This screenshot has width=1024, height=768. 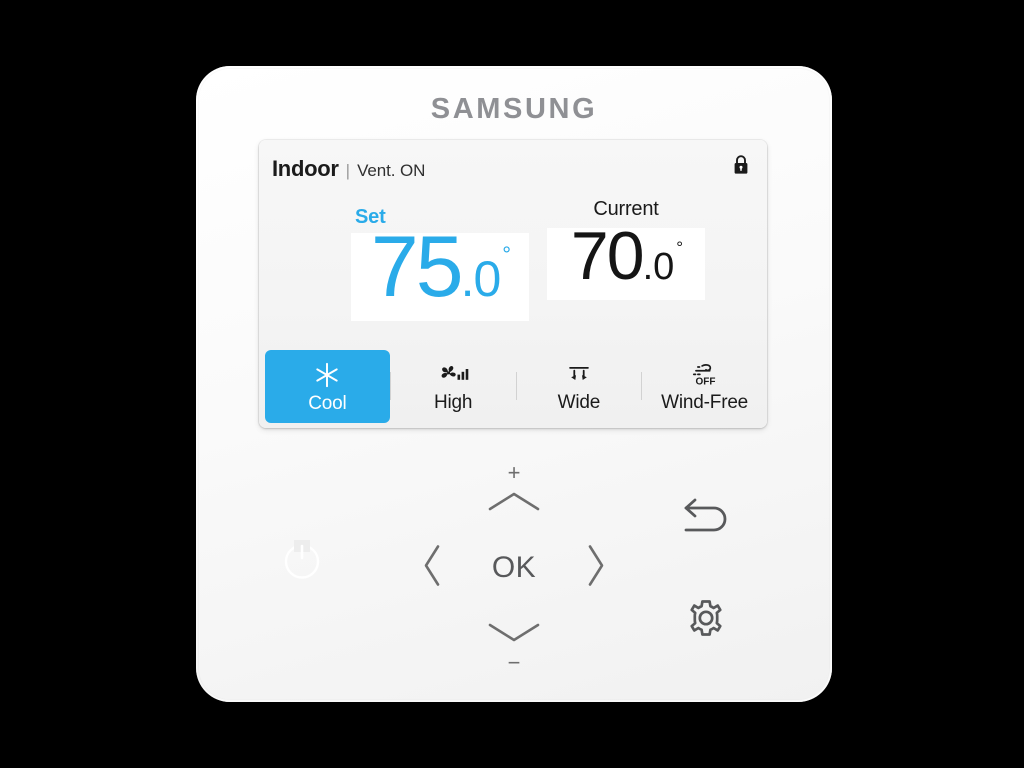 I want to click on chevron-up-icon, so click(x=514, y=501).